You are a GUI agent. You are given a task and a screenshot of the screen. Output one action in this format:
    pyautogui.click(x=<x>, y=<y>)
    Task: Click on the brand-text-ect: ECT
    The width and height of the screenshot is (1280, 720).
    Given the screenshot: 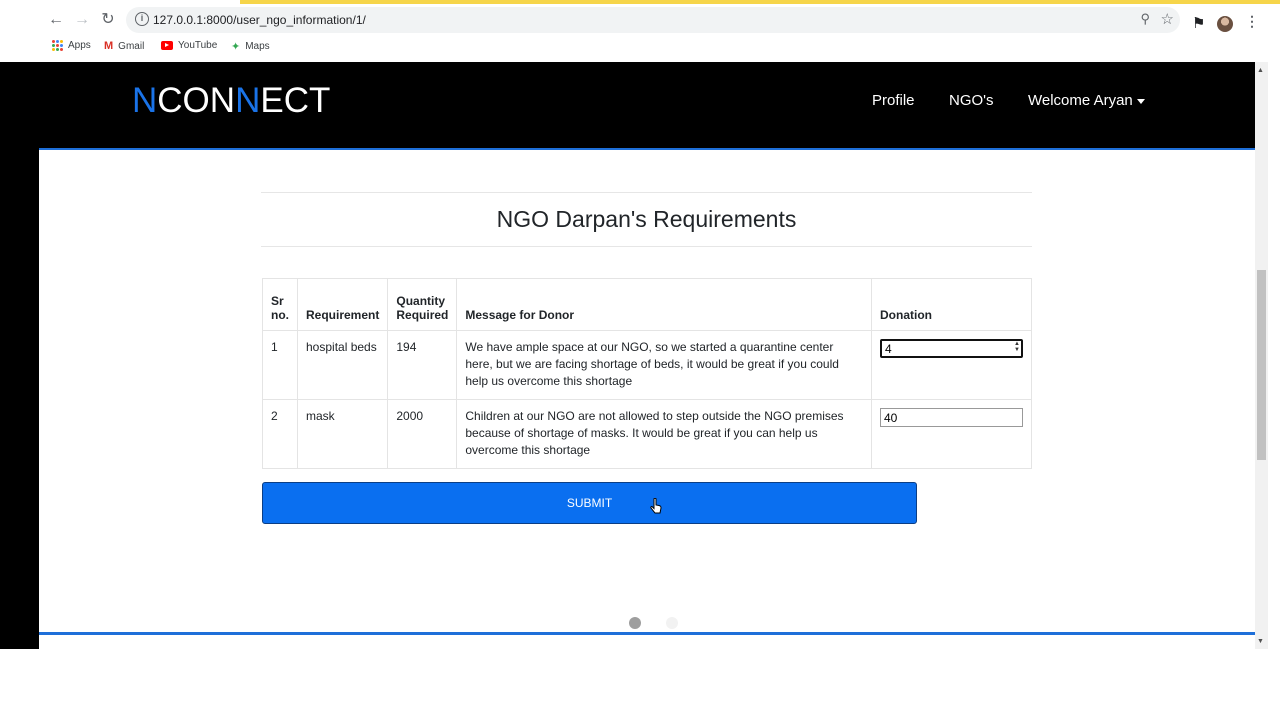 What is the action you would take?
    pyautogui.click(x=295, y=100)
    